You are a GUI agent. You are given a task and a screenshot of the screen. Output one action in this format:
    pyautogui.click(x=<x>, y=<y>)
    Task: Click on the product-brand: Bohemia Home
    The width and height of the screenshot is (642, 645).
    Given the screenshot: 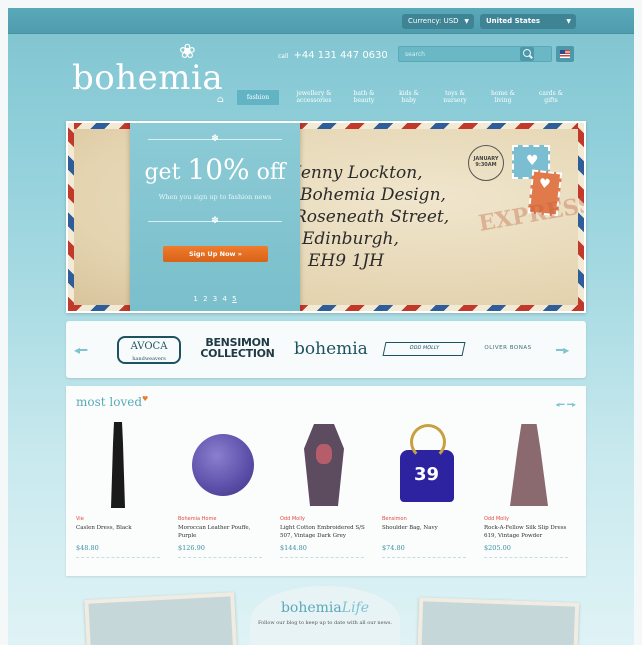 What is the action you would take?
    pyautogui.click(x=223, y=519)
    